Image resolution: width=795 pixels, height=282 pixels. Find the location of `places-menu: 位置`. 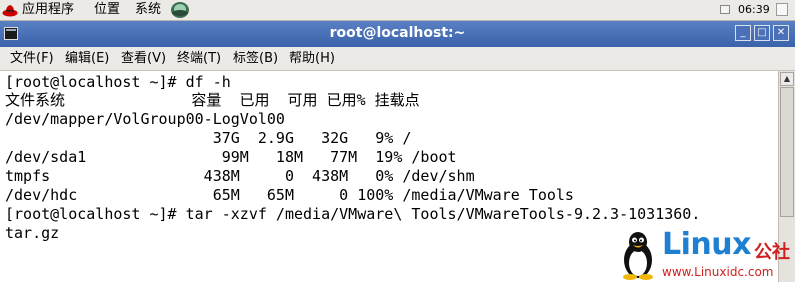

places-menu: 位置 is located at coordinates (107, 10).